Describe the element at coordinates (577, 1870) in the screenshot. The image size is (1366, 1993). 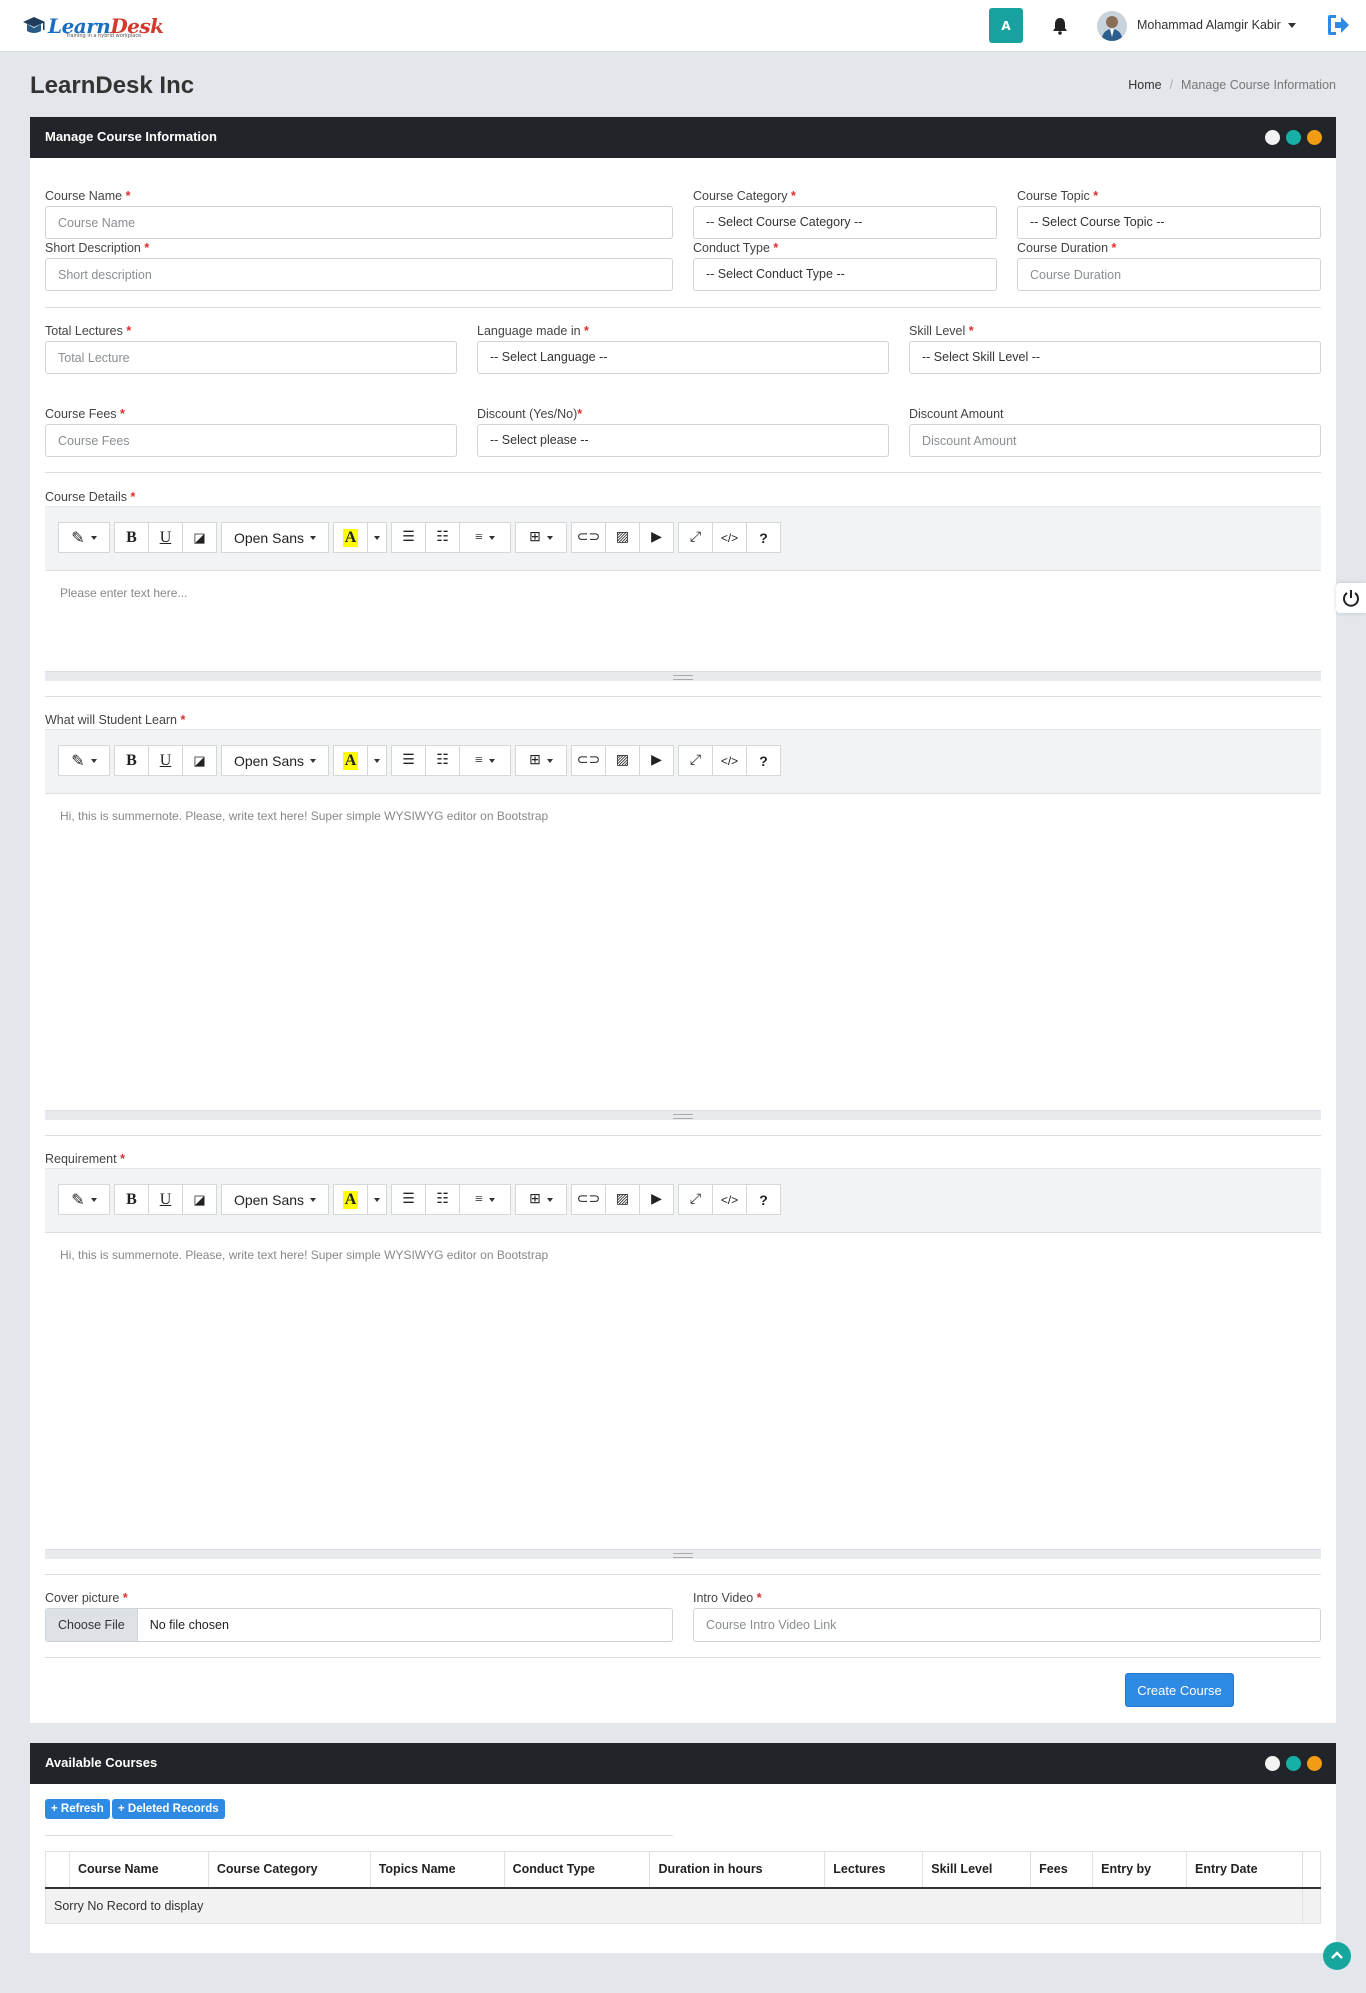
I see `column-header: Conduct Type` at that location.